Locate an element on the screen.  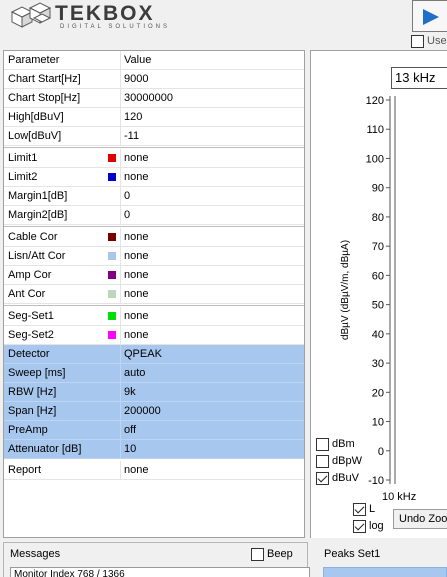
dbuv-checkbox is located at coordinates (322, 478).